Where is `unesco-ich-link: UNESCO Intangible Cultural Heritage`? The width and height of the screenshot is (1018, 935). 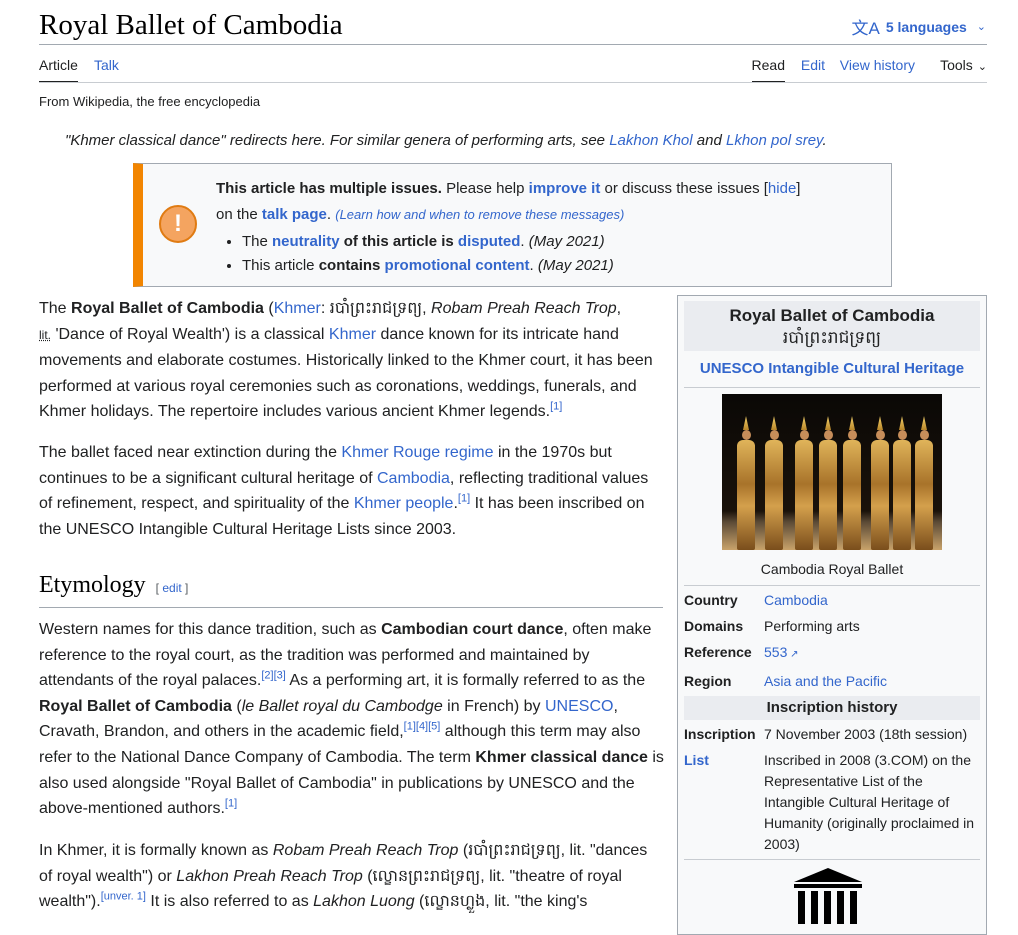 unesco-ich-link: UNESCO Intangible Cultural Heritage is located at coordinates (832, 368).